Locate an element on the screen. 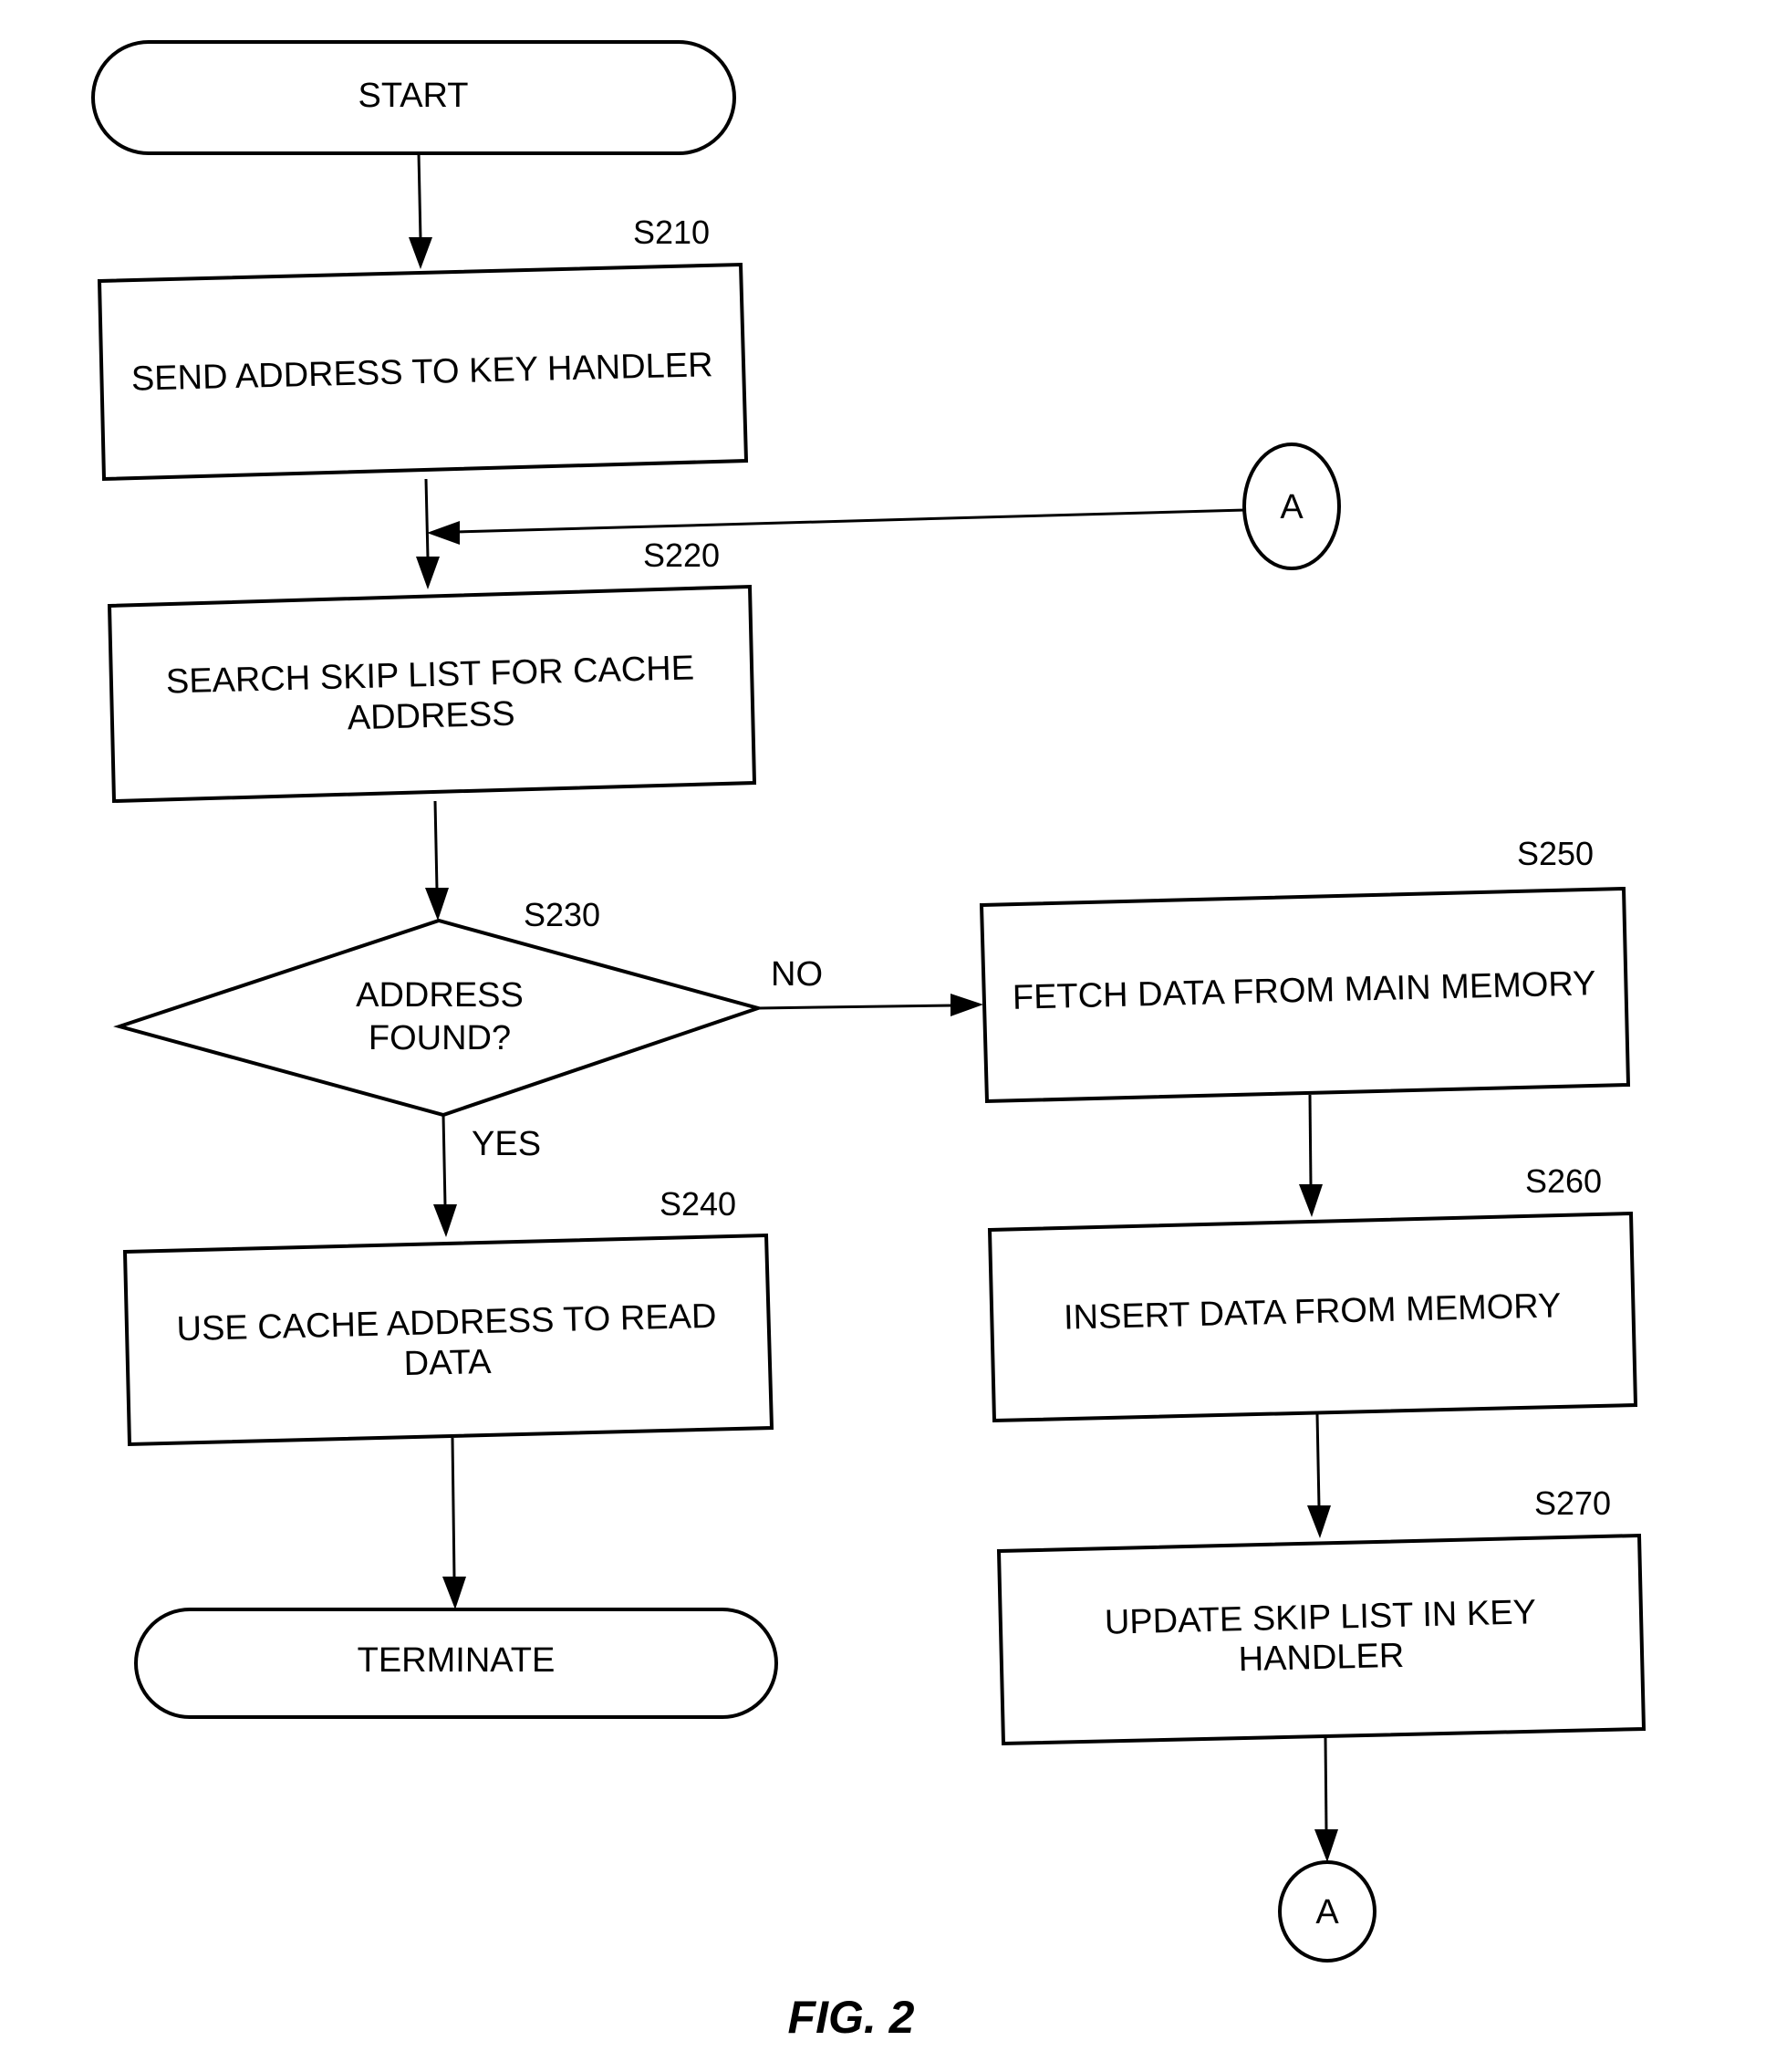 The image size is (1766, 2072). process-s260: INSERT DATA FROM MEMORY is located at coordinates (1312, 1317).